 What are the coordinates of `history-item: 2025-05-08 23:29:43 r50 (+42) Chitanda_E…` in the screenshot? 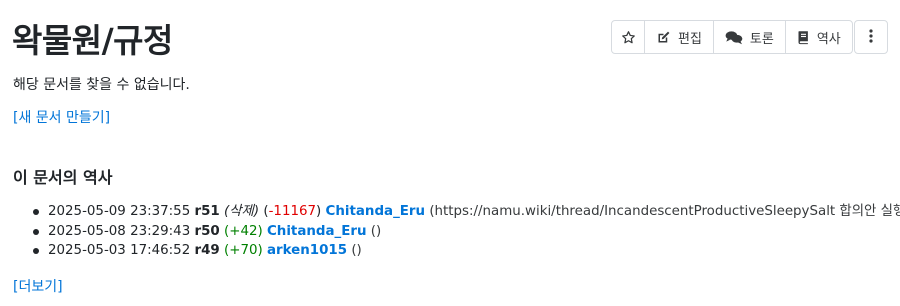 It's located at (466, 232).